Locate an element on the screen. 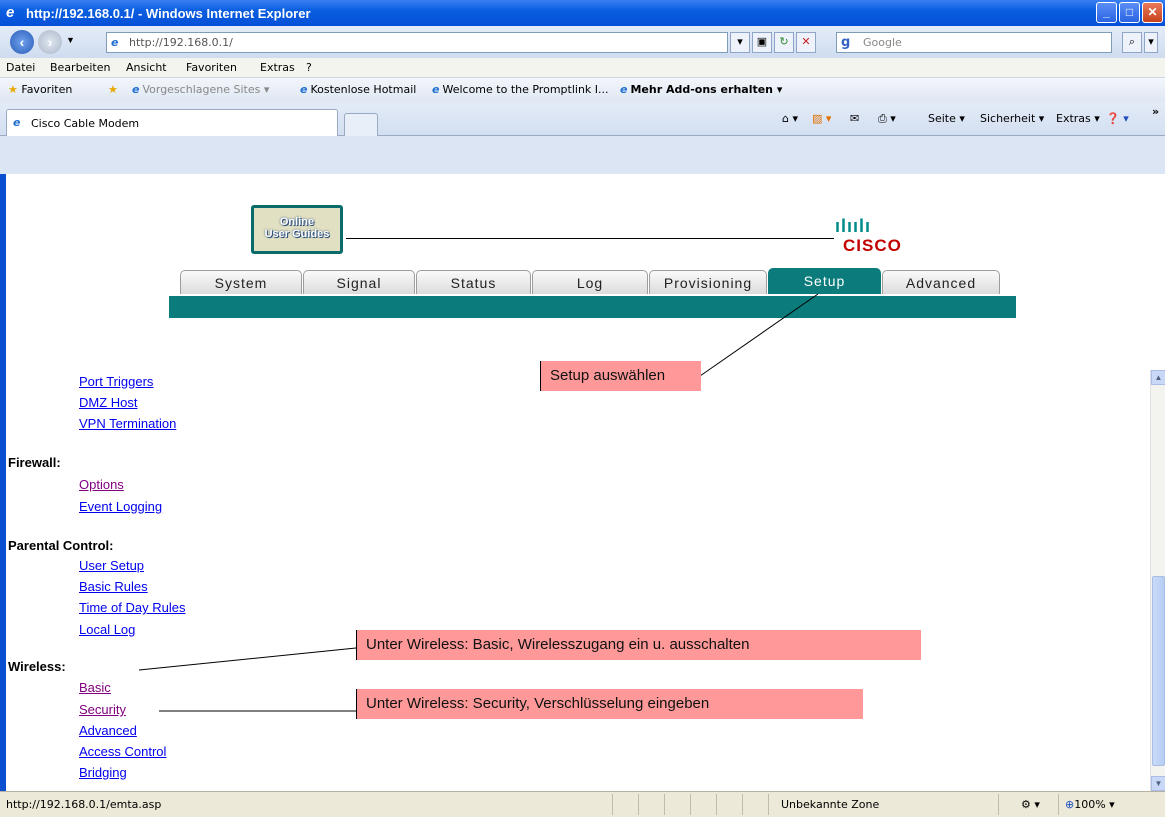 The image size is (1165, 817). scroll-gutter is located at coordinates (1157, 272).